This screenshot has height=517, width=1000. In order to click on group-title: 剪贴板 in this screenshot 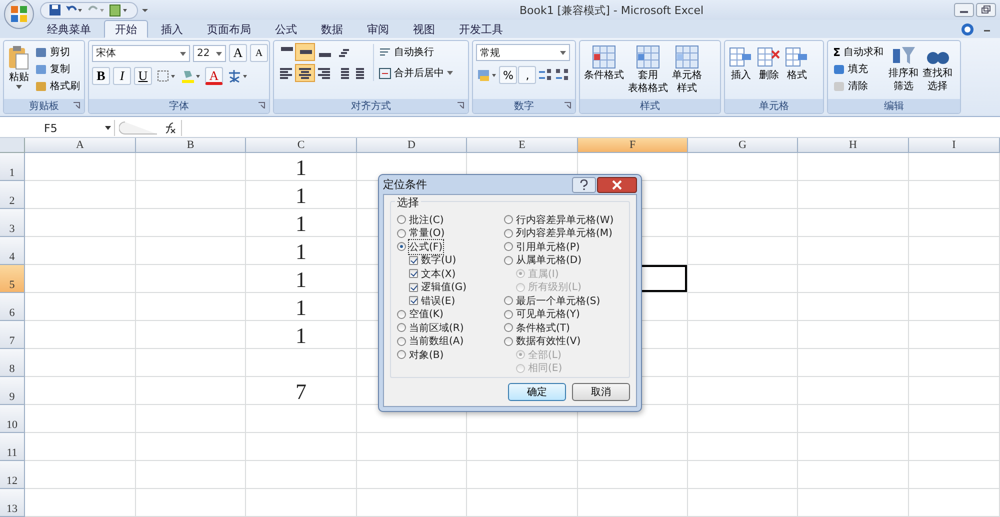, I will do `click(44, 107)`.